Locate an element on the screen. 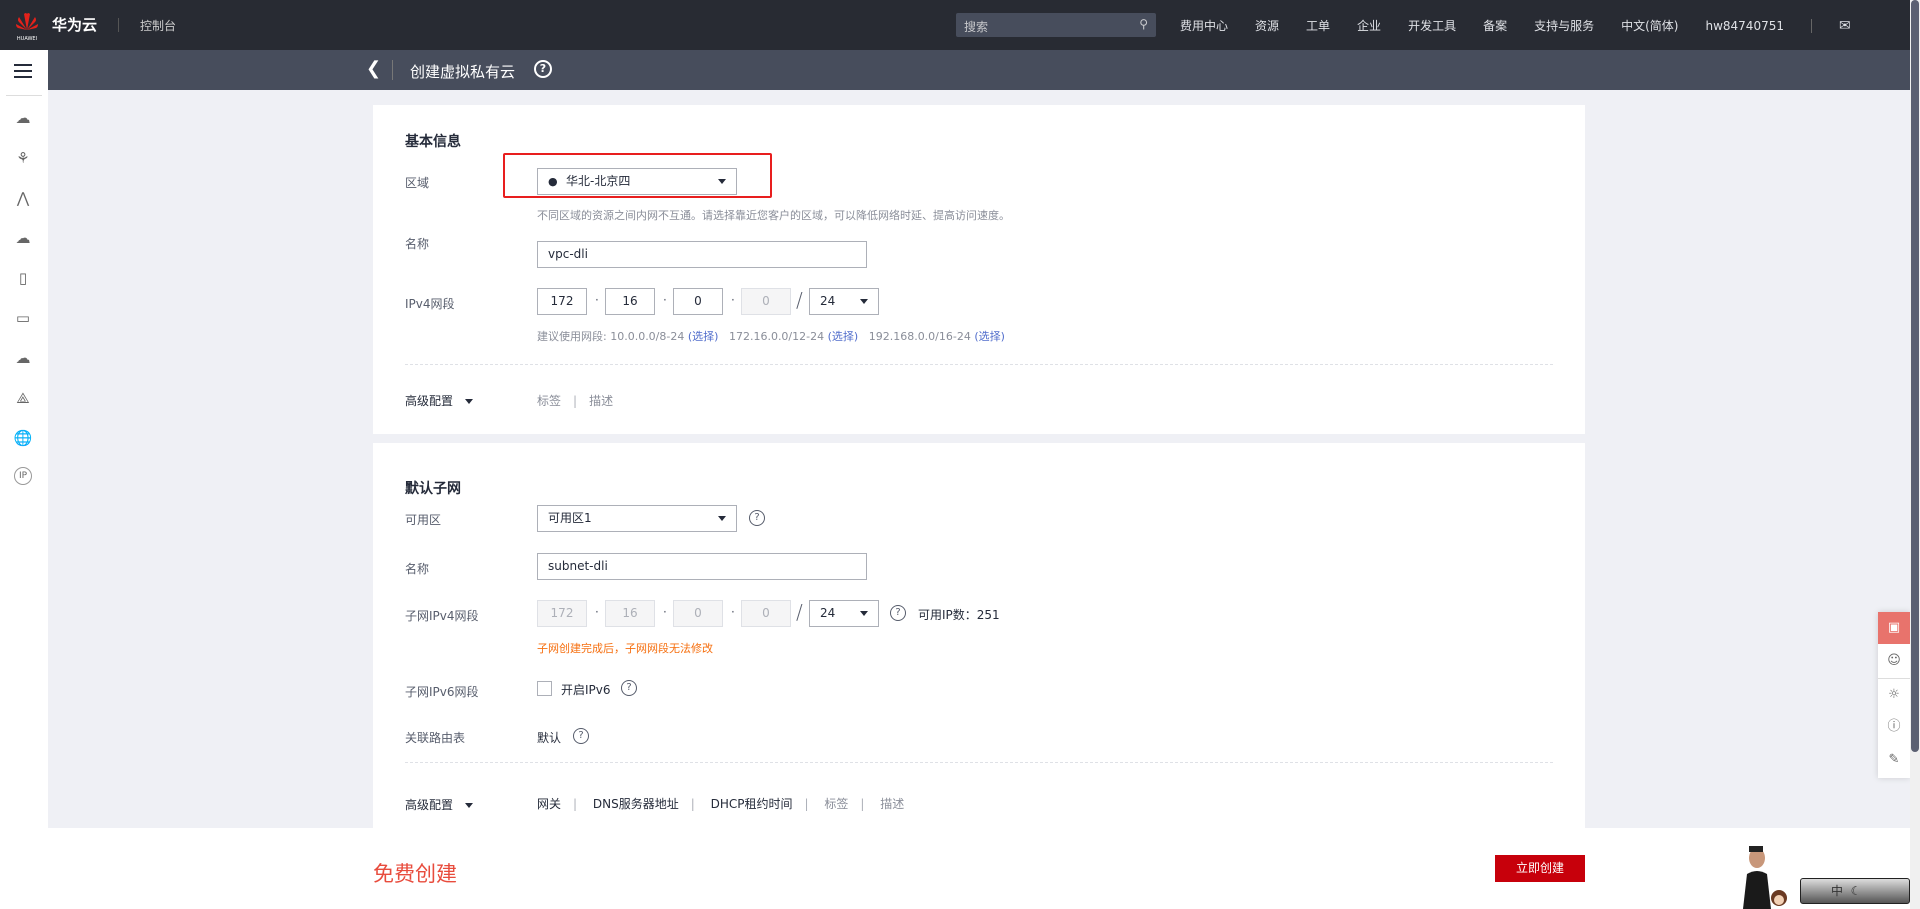 Image resolution: width=1920 pixels, height=909 pixels. caret-down-icon is located at coordinates (469, 805).